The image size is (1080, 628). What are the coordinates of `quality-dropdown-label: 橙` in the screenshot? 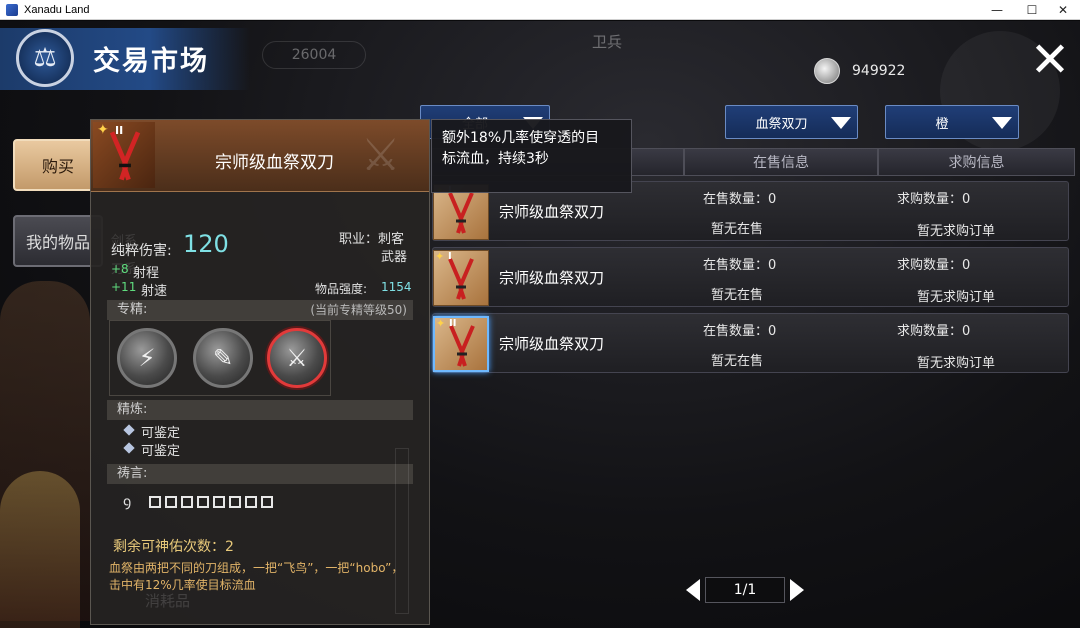 It's located at (942, 124).